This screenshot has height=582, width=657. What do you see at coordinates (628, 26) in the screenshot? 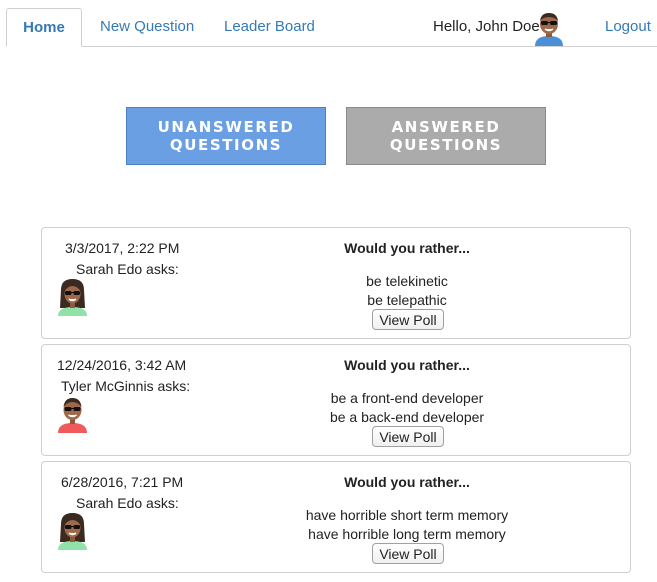
I see `logout-link: Logout` at bounding box center [628, 26].